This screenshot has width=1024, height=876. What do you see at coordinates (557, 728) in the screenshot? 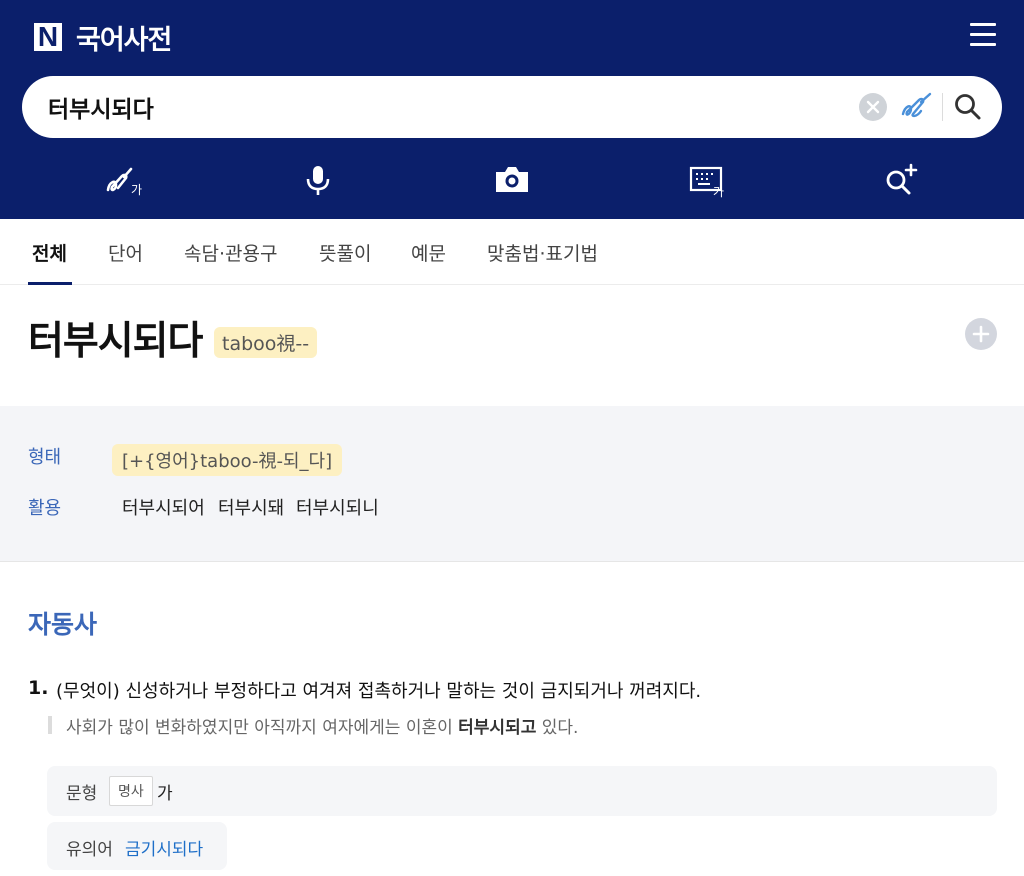
I see `example-text-end: 있다.` at bounding box center [557, 728].